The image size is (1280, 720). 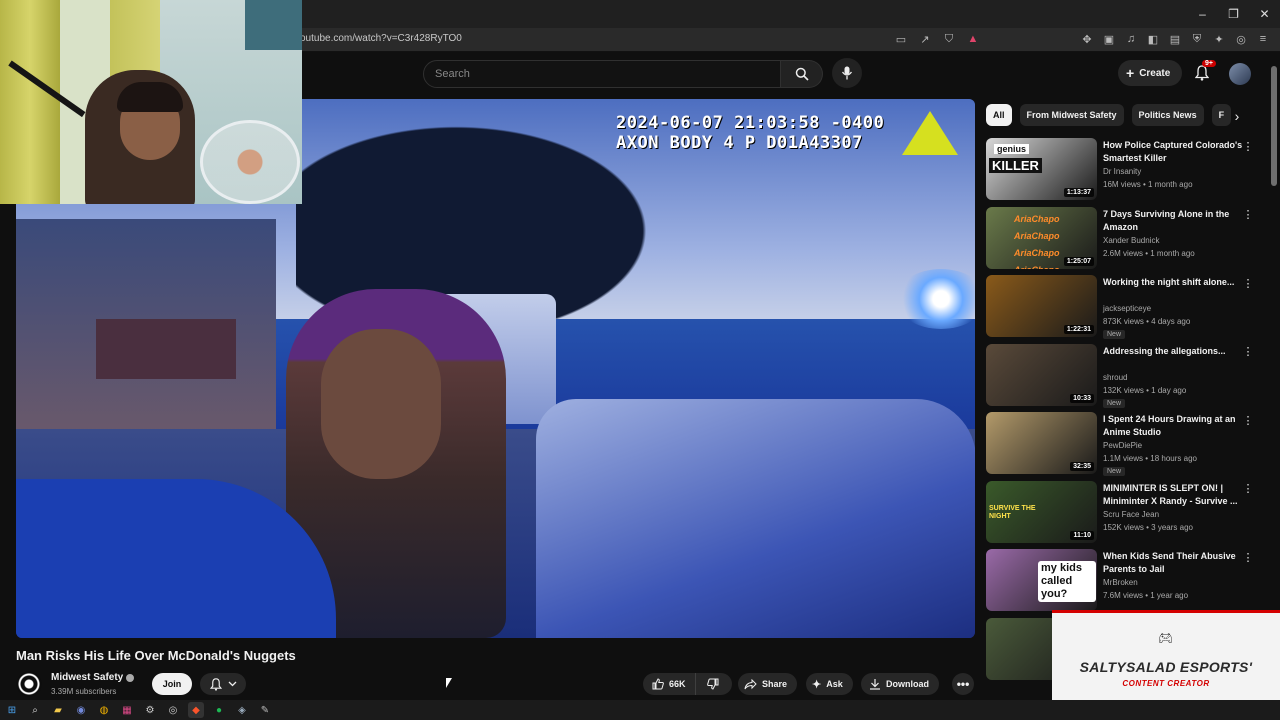 I want to click on scrollbar, so click(x=1274, y=126).